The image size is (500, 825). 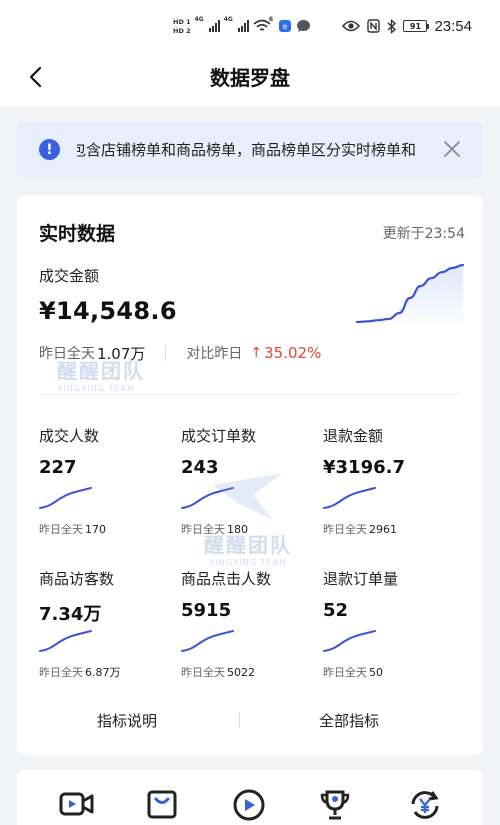 What do you see at coordinates (108, 311) in the screenshot?
I see `gmv-value: ¥14,548.6` at bounding box center [108, 311].